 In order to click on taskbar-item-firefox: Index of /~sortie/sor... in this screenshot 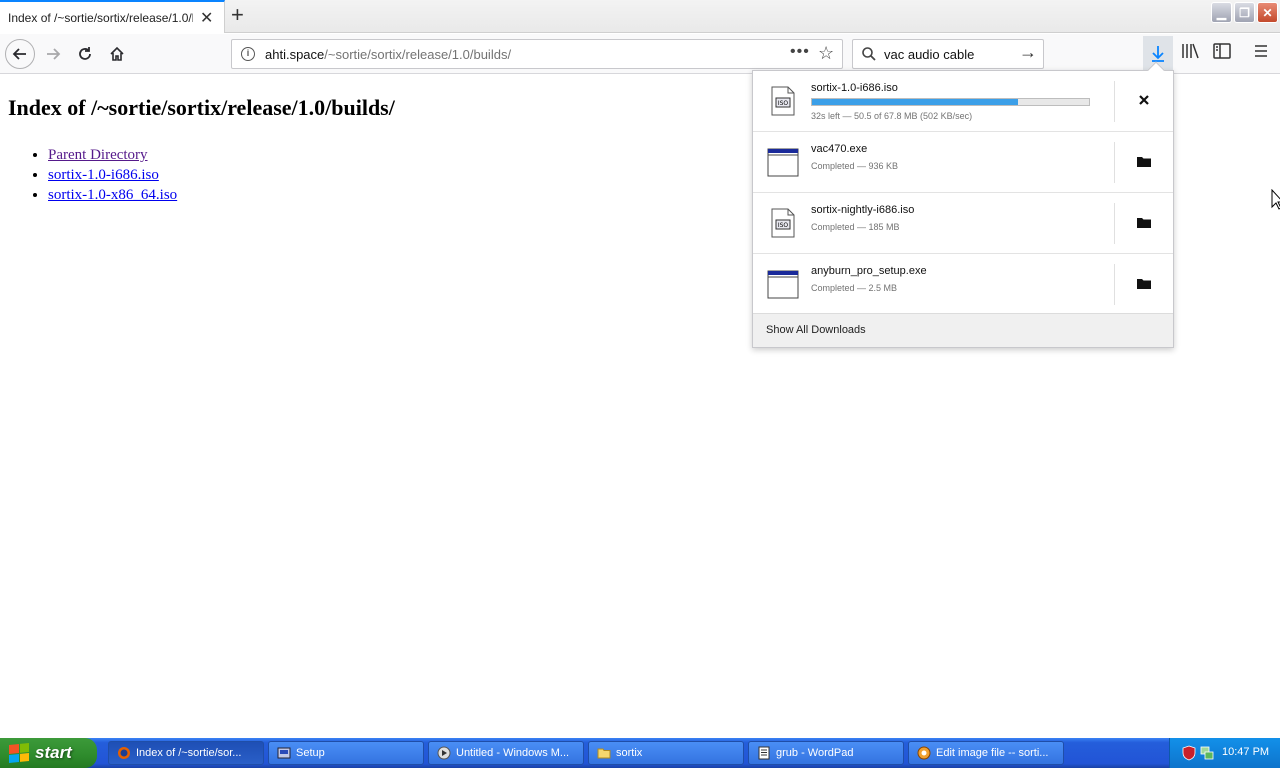, I will do `click(186, 753)`.